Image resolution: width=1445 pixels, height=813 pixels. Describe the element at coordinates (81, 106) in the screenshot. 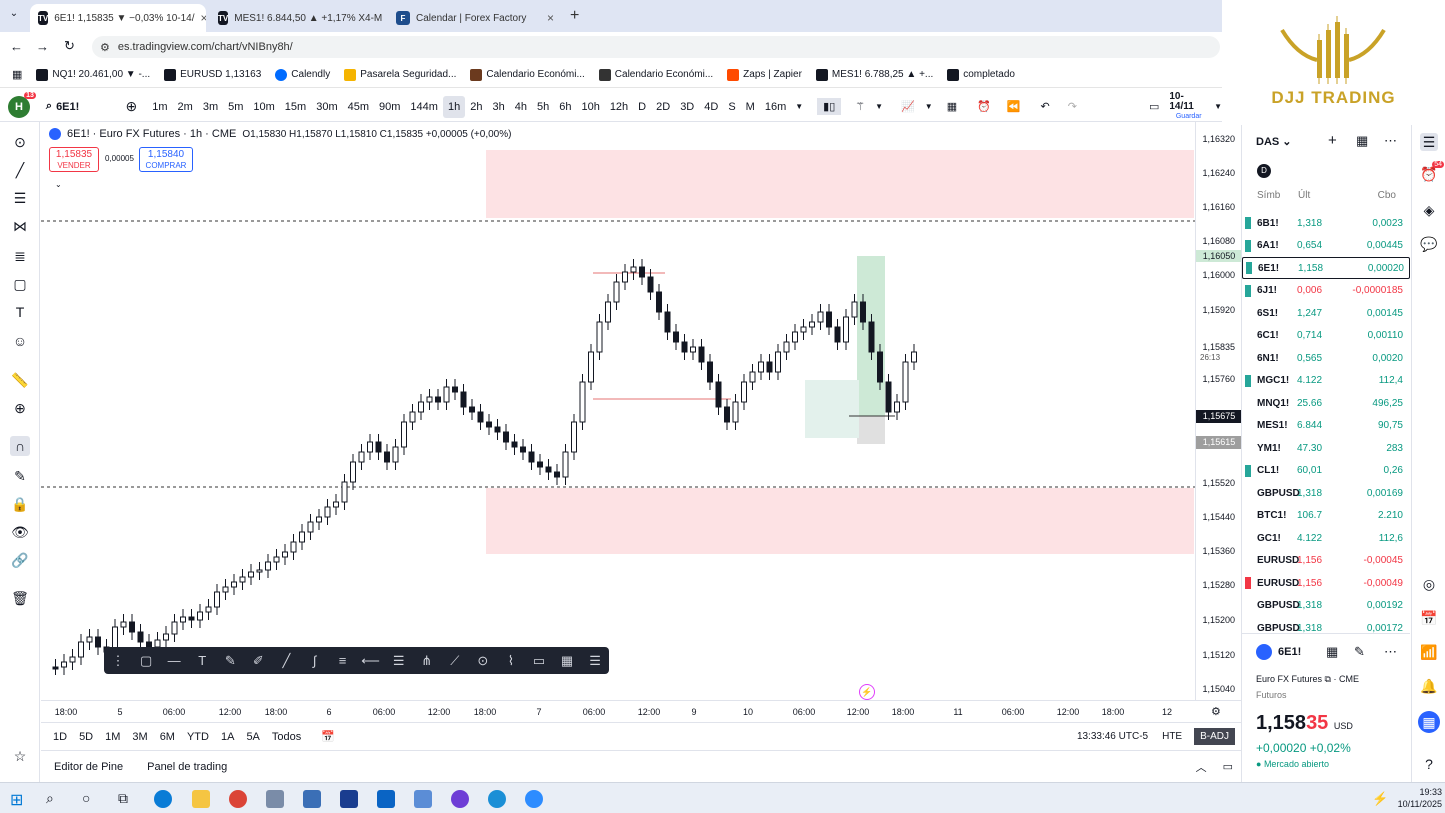

I see `symbol-search: ⌕ 6E1!` at that location.